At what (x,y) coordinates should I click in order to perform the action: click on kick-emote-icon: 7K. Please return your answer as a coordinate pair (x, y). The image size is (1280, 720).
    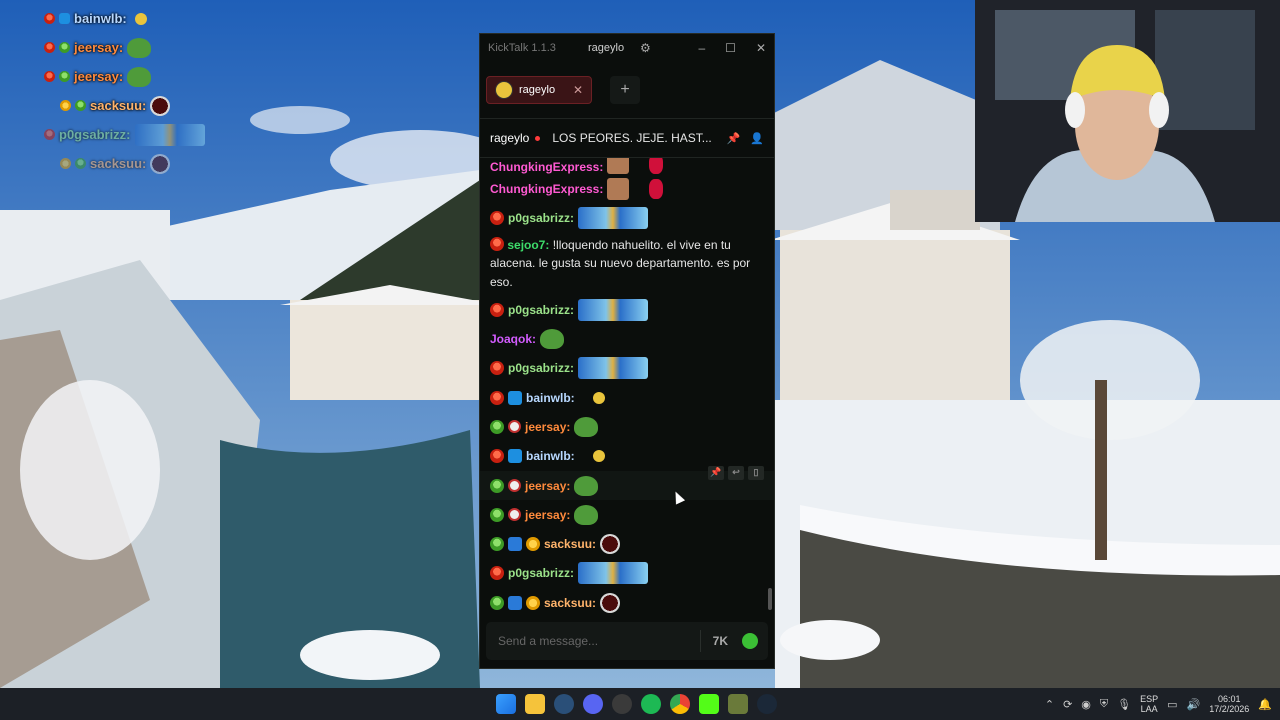
    Looking at the image, I should click on (720, 641).